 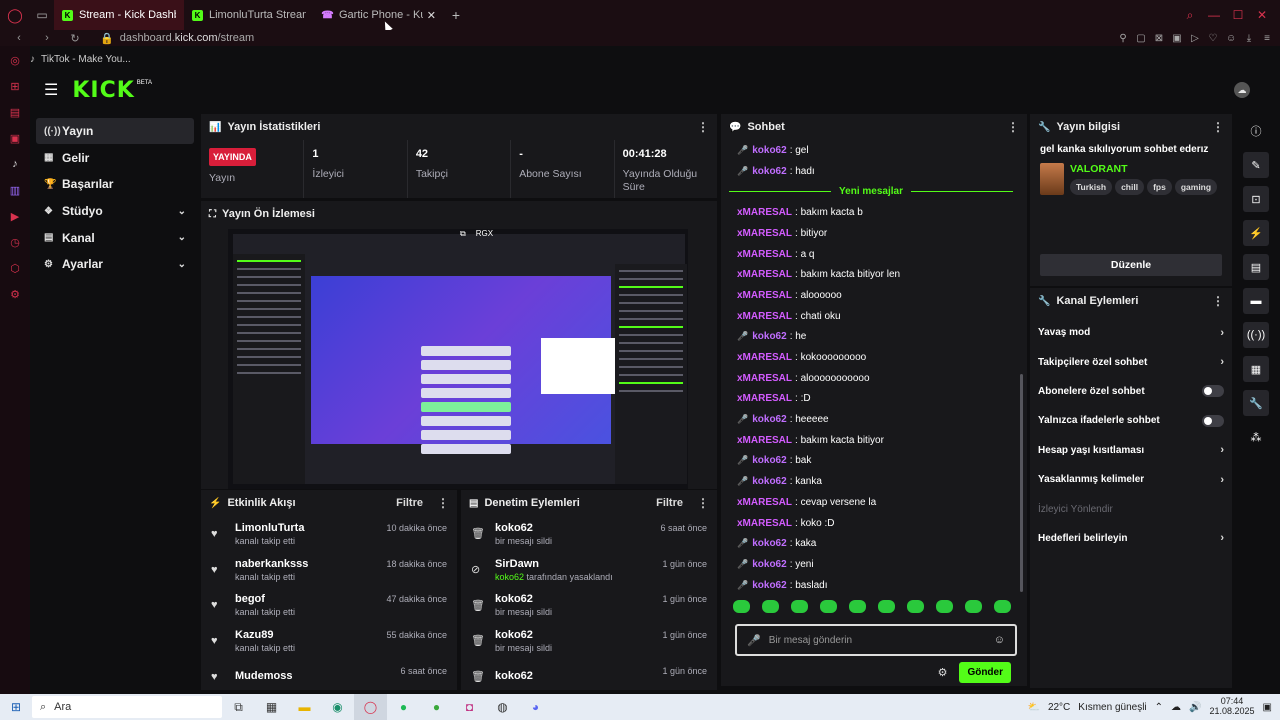 What do you see at coordinates (1195, 707) in the screenshot?
I see `volume-icon: 🔊` at bounding box center [1195, 707].